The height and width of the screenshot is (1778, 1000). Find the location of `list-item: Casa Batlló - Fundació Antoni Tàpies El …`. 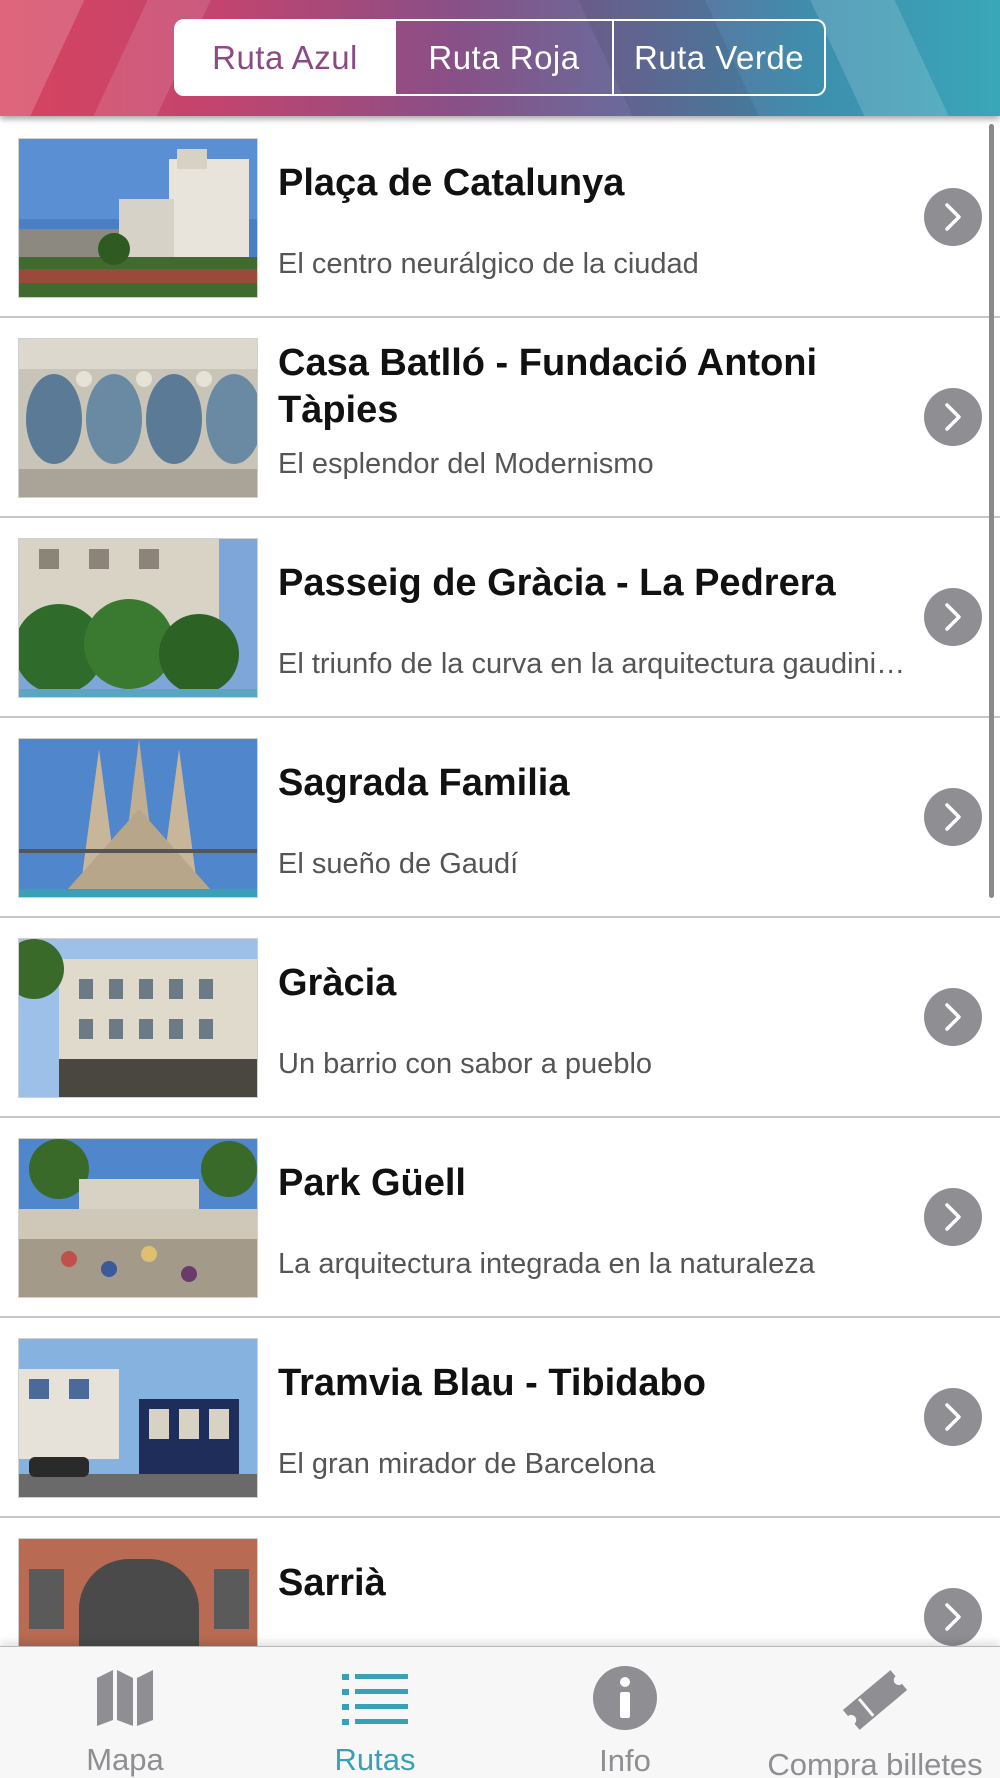

list-item: Casa Batlló - Fundació Antoni Tàpies El … is located at coordinates (500, 418).